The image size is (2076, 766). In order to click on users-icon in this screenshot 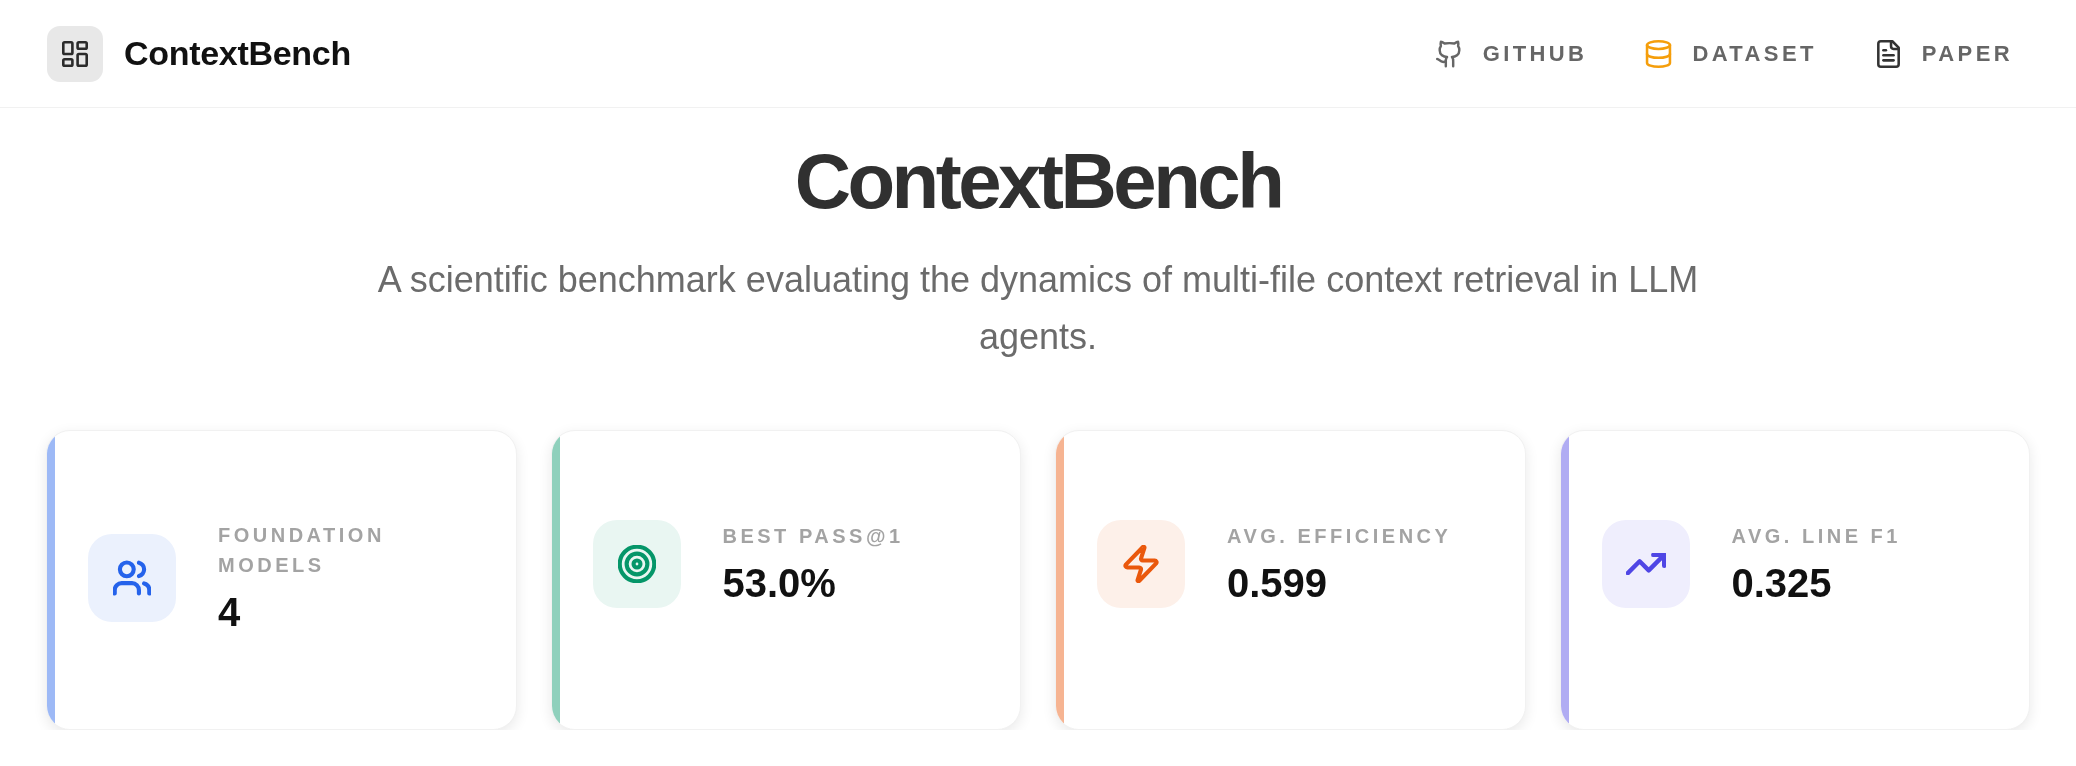, I will do `click(132, 578)`.